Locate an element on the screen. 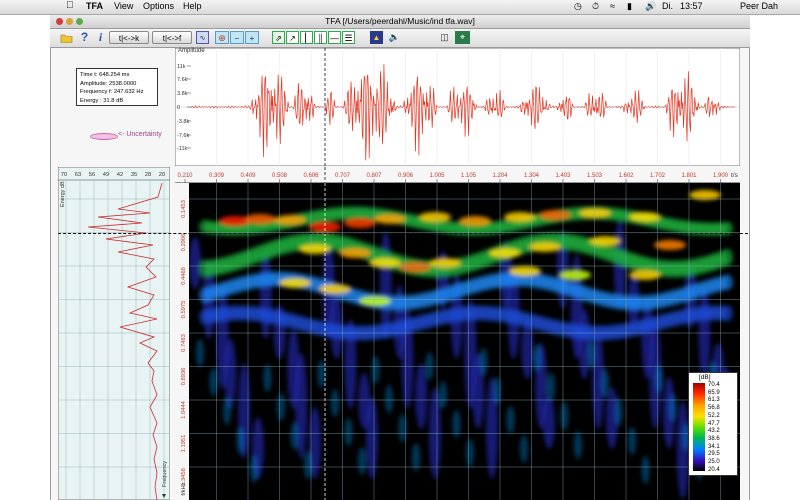  zoom-in-icon: + is located at coordinates (252, 37).